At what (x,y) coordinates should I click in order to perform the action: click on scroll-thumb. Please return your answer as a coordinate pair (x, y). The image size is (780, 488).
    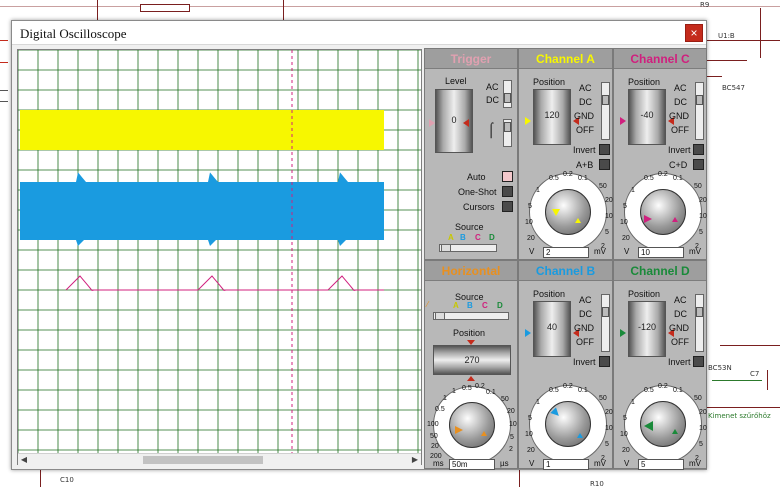
    Looking at the image, I should click on (203, 460).